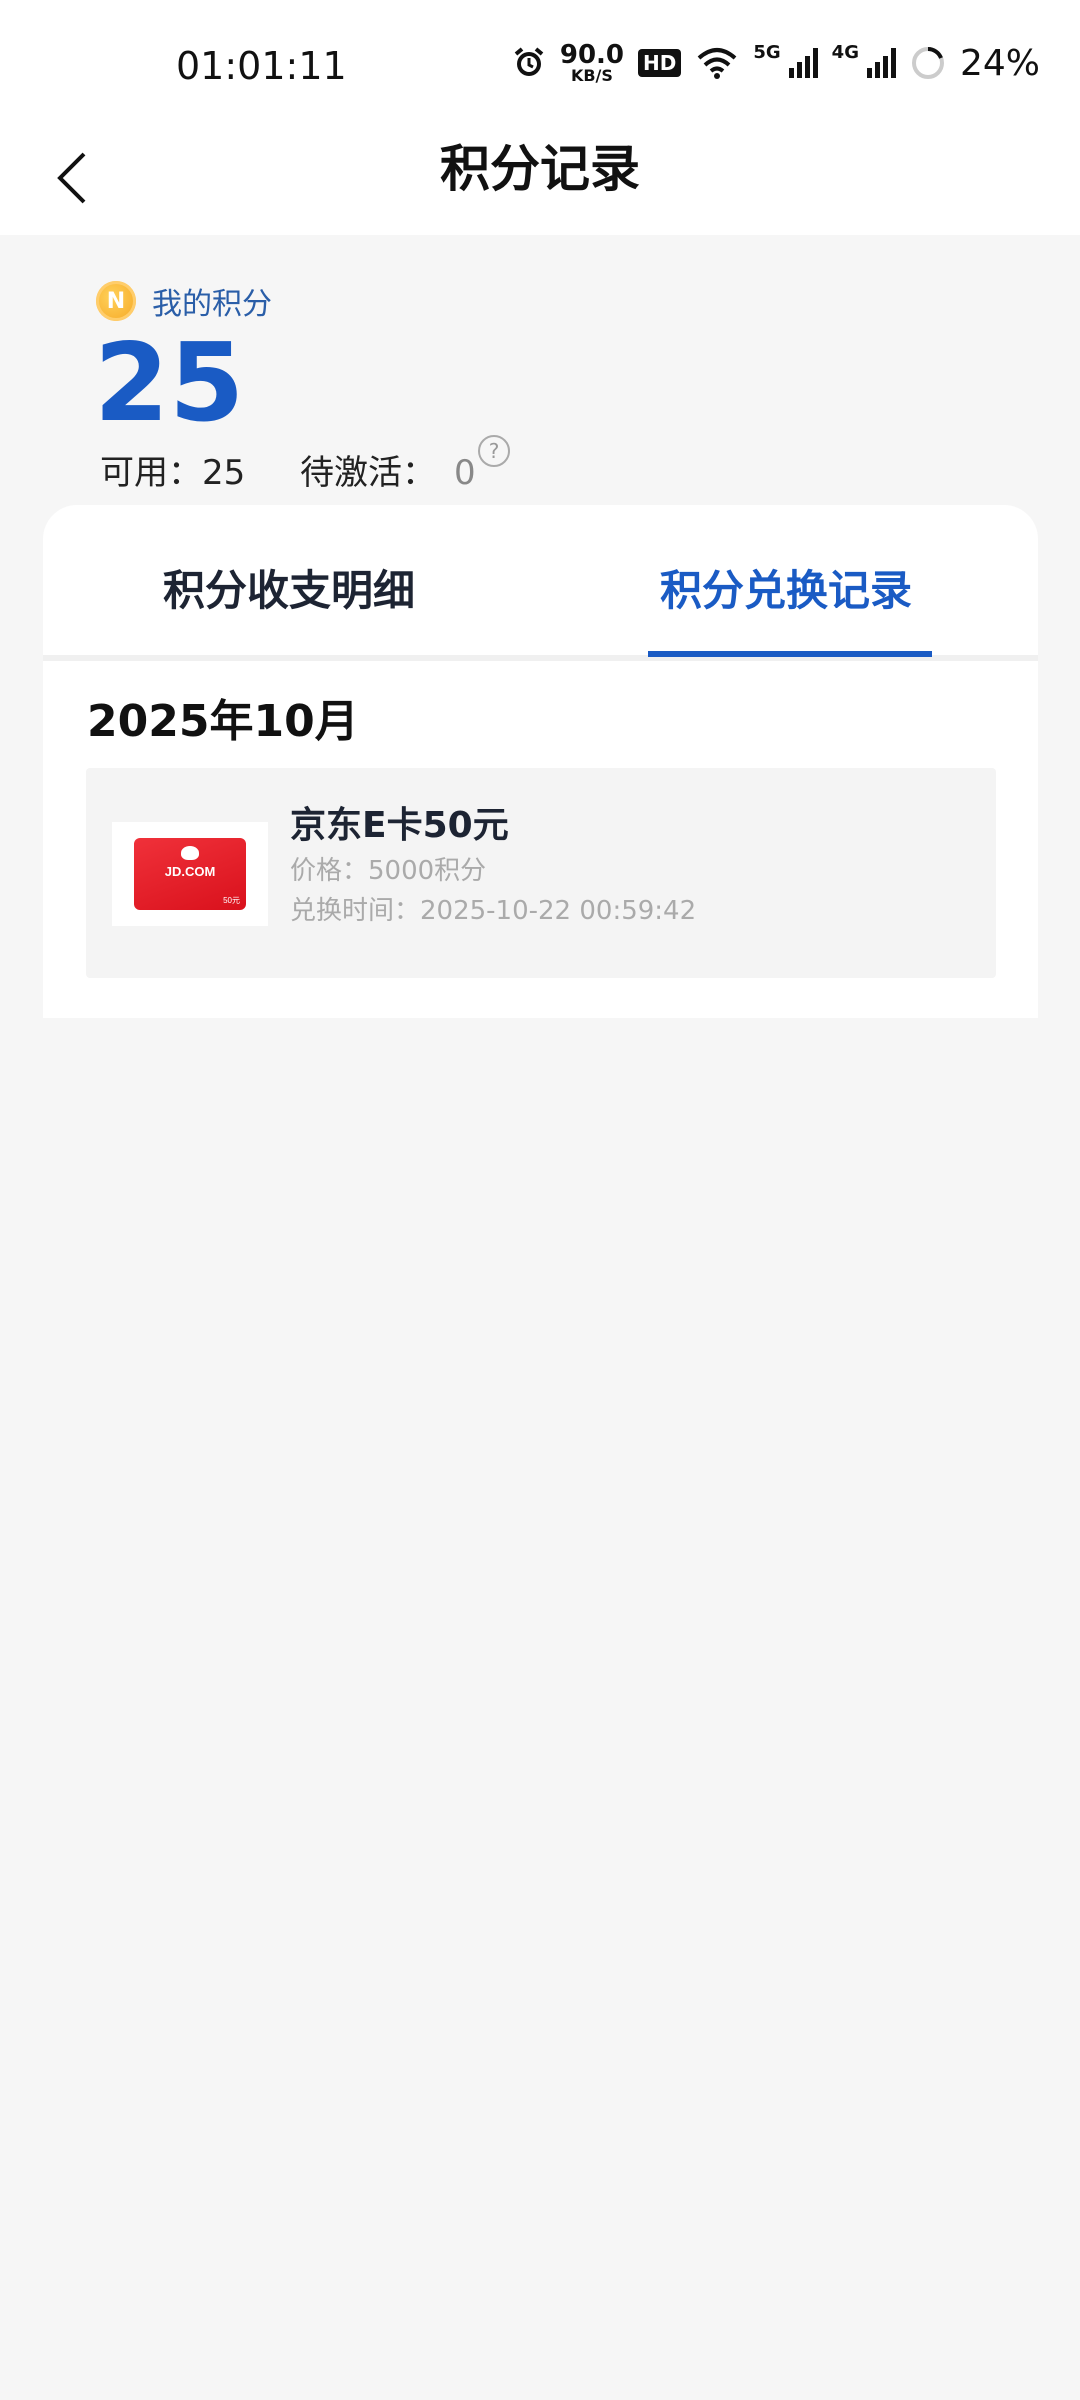 The height and width of the screenshot is (2400, 1080). I want to click on net-speed: 90.0 KB/S, so click(592, 63).